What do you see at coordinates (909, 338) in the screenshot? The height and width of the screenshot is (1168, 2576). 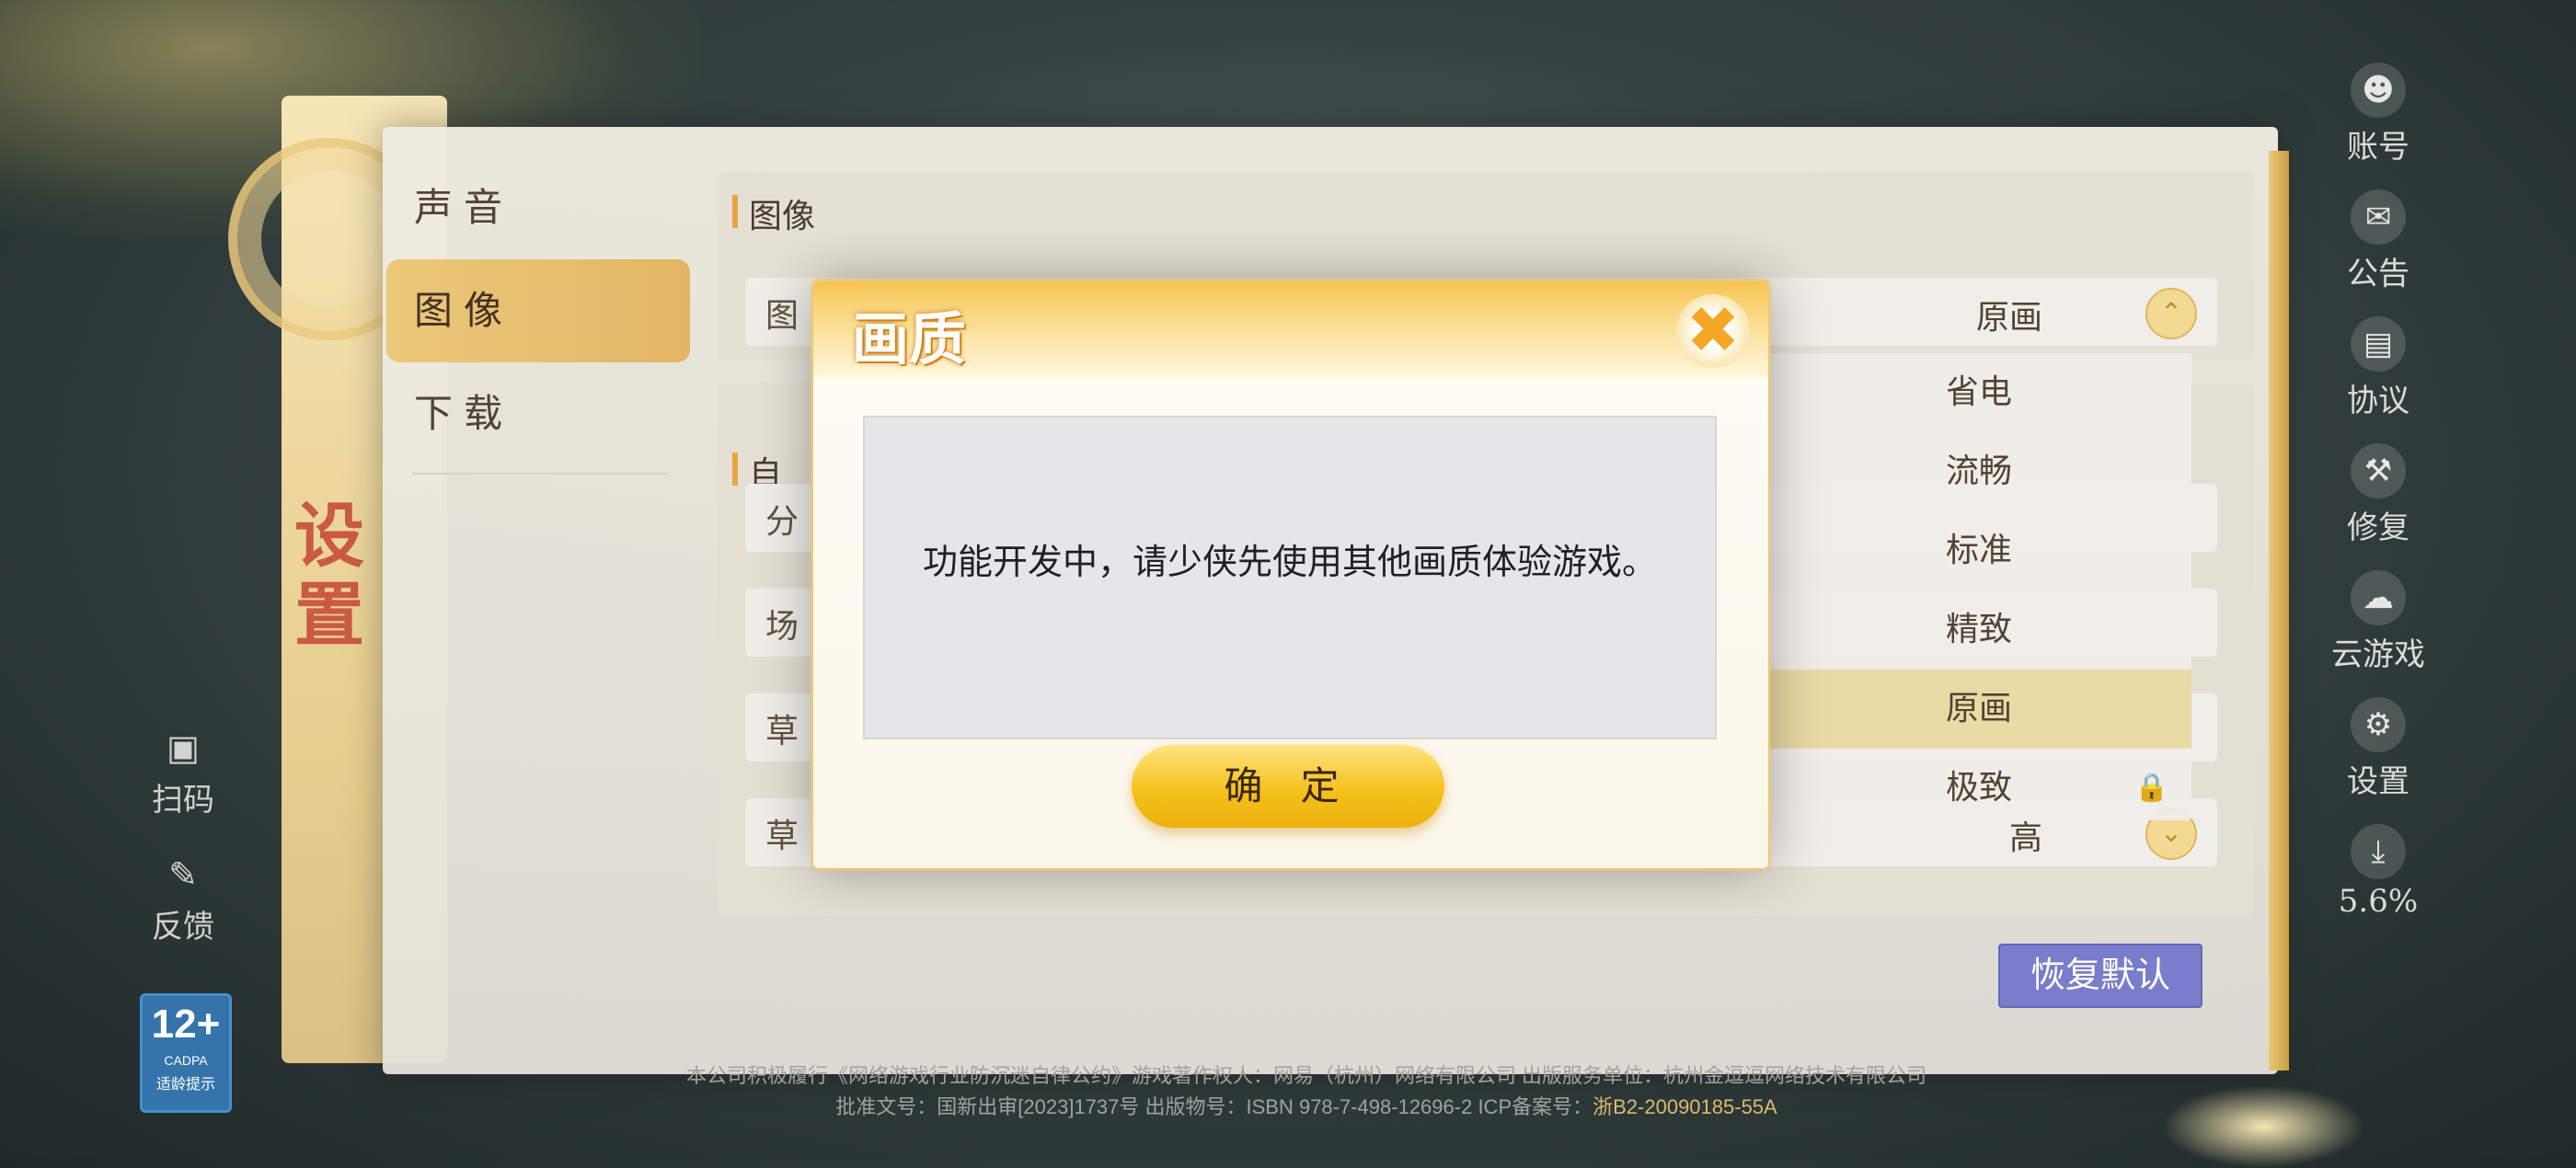 I see `dialog-title: 画质` at bounding box center [909, 338].